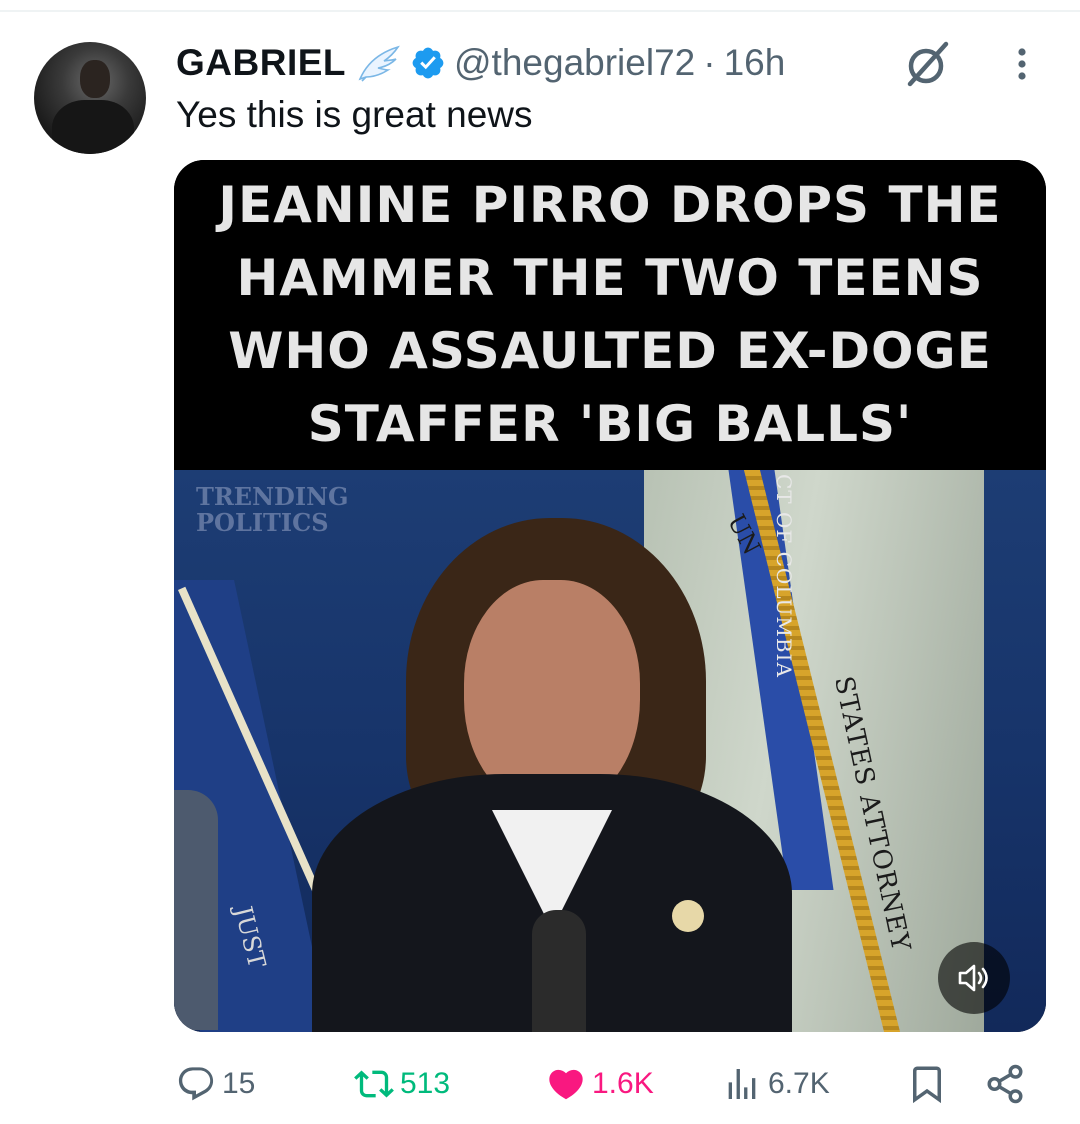  I want to click on repost-count: 513, so click(425, 1083).